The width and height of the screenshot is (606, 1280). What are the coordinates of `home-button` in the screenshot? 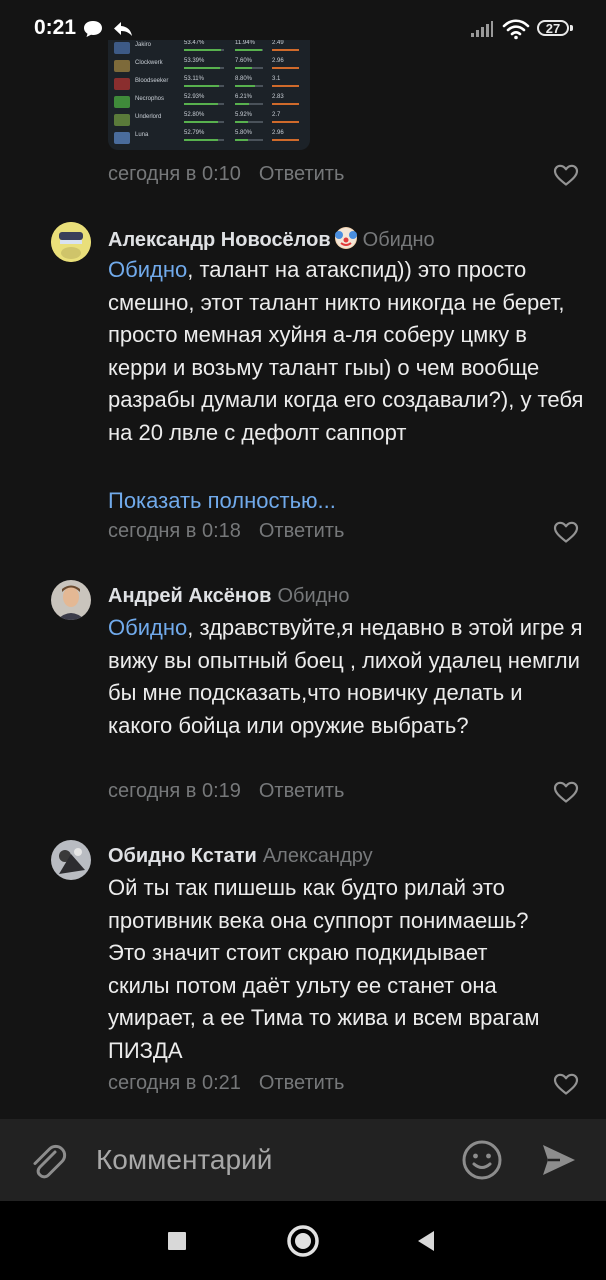 It's located at (303, 1241).